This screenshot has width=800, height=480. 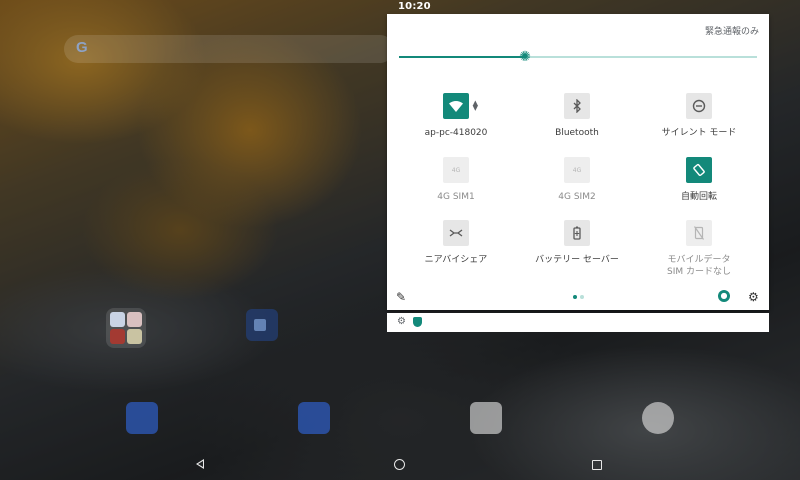 What do you see at coordinates (597, 465) in the screenshot?
I see `recents-button` at bounding box center [597, 465].